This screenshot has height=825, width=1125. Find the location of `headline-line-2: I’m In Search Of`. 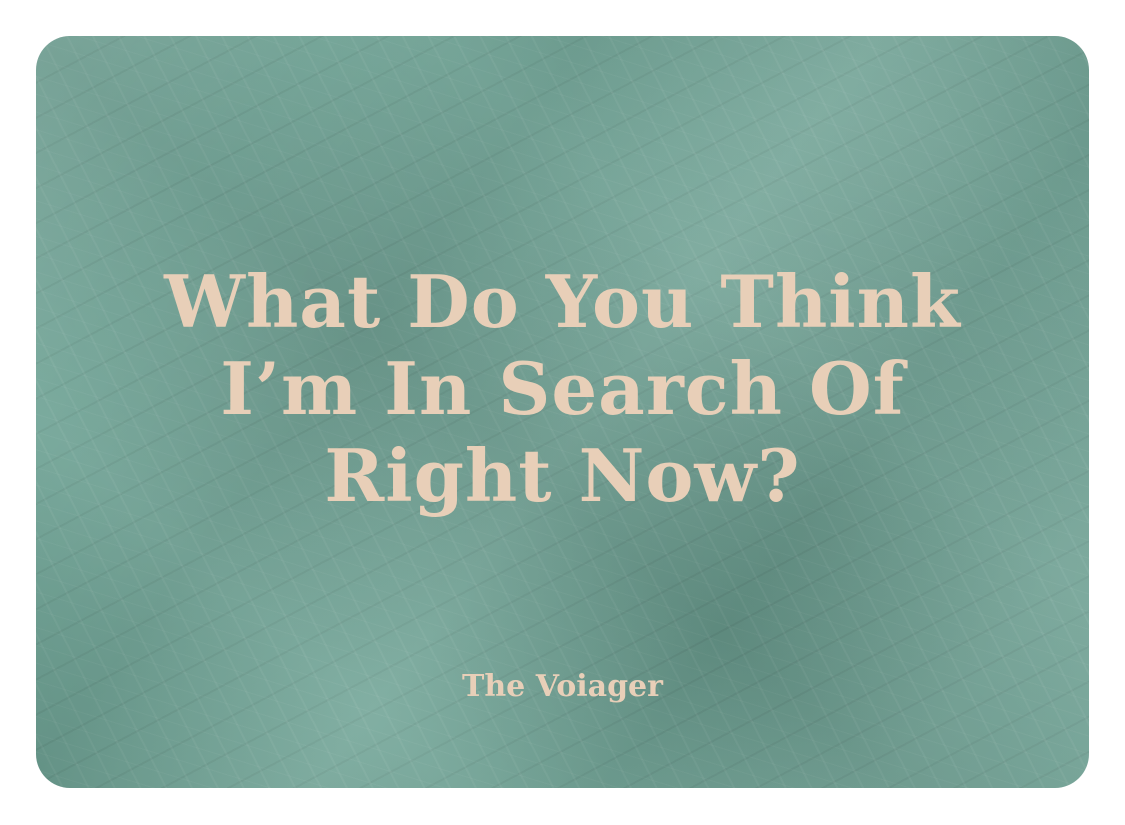

headline-line-2: I’m In Search Of is located at coordinates (562, 388).